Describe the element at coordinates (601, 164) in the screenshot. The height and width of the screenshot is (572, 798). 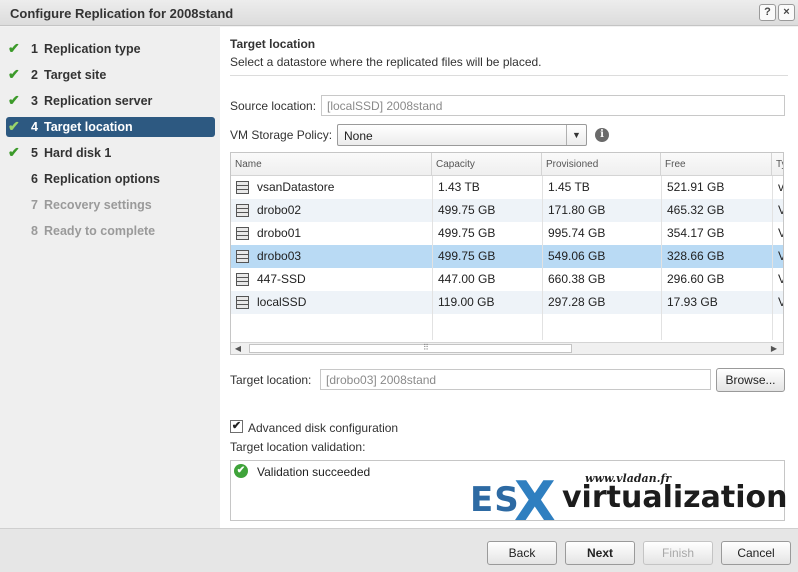
I see `column-header-provisioned: Provisioned` at that location.